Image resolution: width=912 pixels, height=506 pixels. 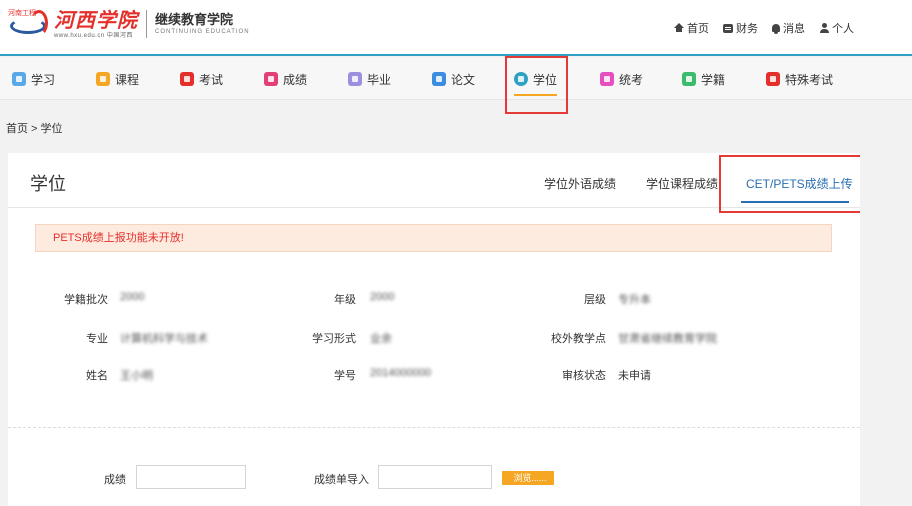 What do you see at coordinates (776, 29) in the screenshot?
I see `bell-icon` at bounding box center [776, 29].